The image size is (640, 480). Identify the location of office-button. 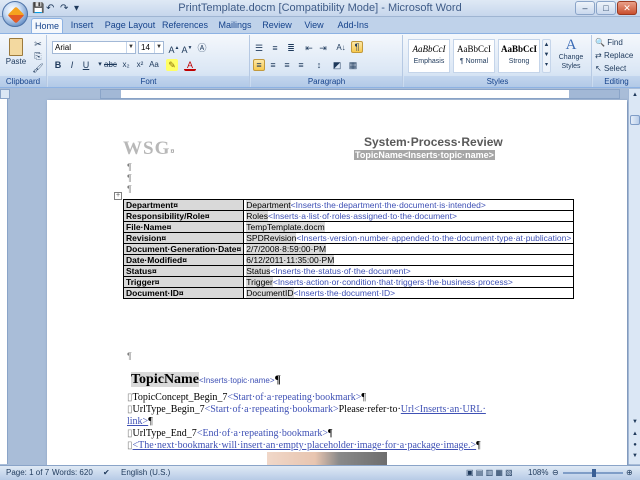
(15, 14).